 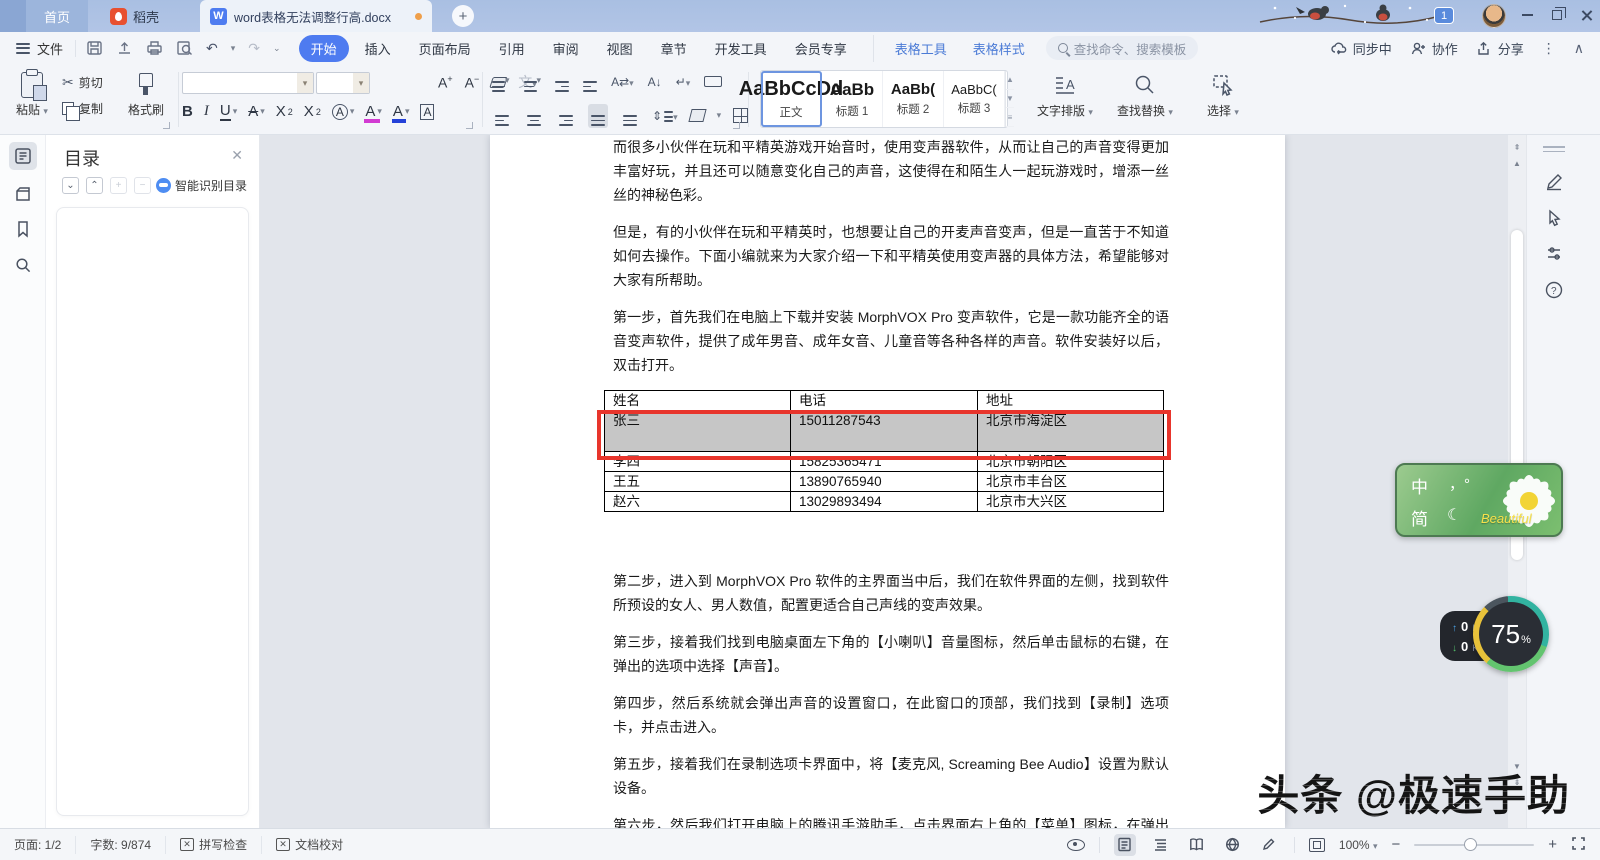 What do you see at coordinates (309, 845) in the screenshot?
I see `proofread-button: ✕ 文档校对` at bounding box center [309, 845].